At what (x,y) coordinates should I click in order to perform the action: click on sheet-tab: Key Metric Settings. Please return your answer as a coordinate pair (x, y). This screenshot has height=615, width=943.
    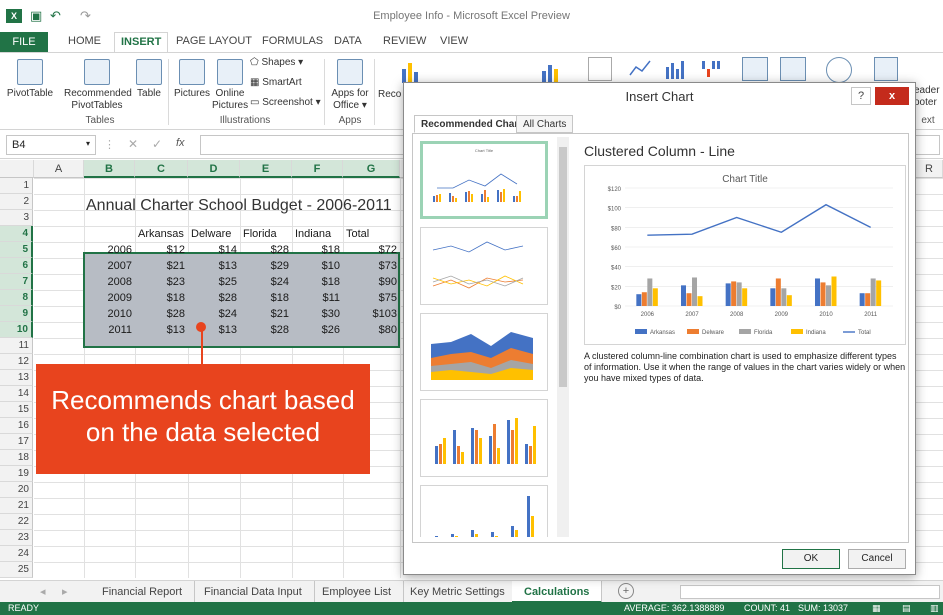
    Looking at the image, I should click on (458, 592).